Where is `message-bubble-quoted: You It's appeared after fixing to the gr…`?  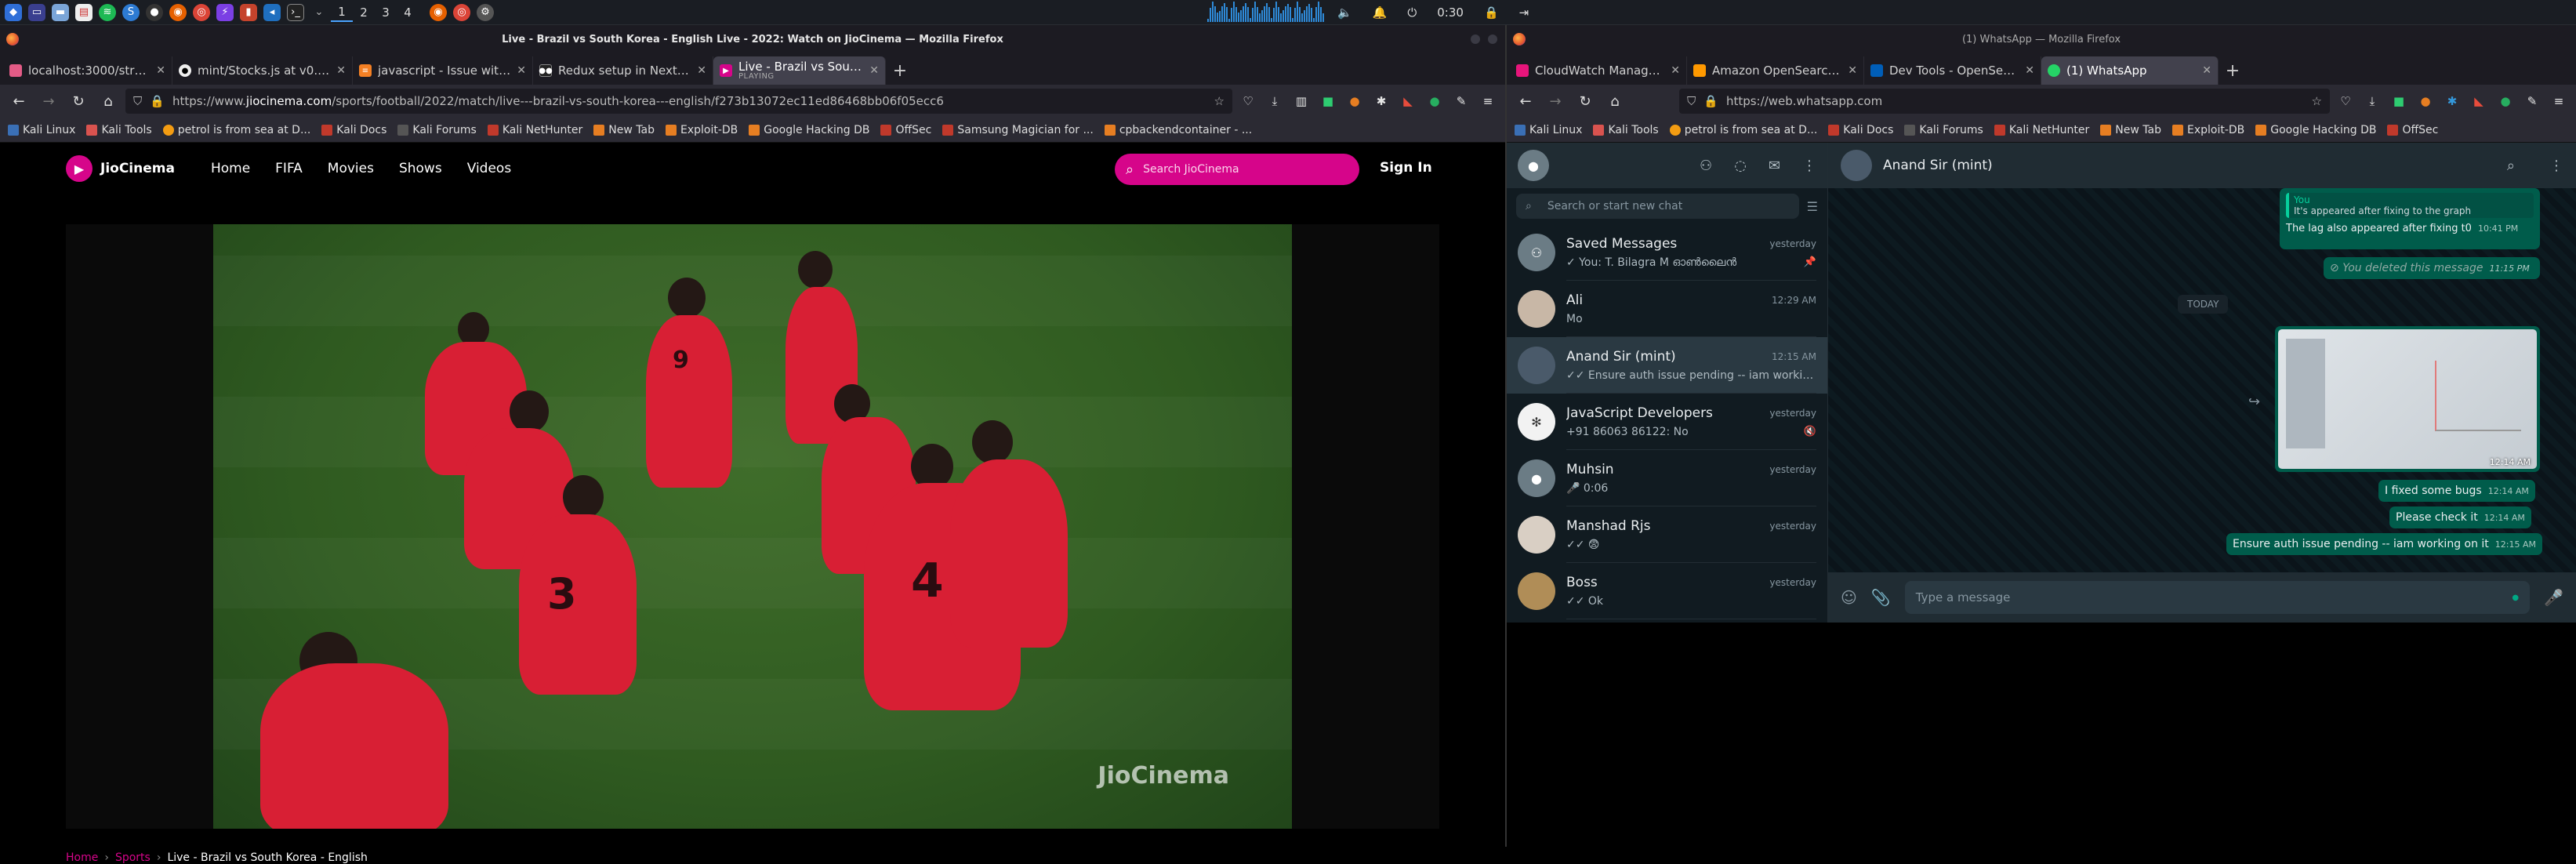 message-bubble-quoted: You It's appeared after fixing to the gr… is located at coordinates (2410, 219).